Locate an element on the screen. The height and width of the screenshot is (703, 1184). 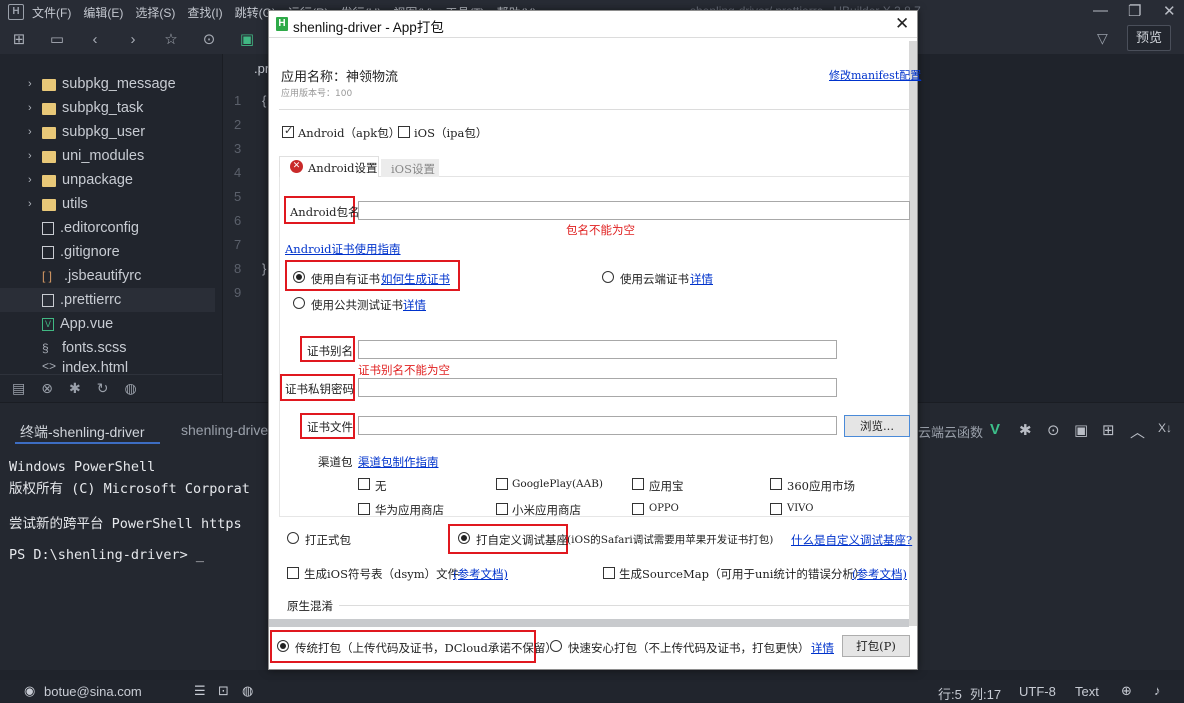
close-icon: ✕ is located at coordinates (902, 24).